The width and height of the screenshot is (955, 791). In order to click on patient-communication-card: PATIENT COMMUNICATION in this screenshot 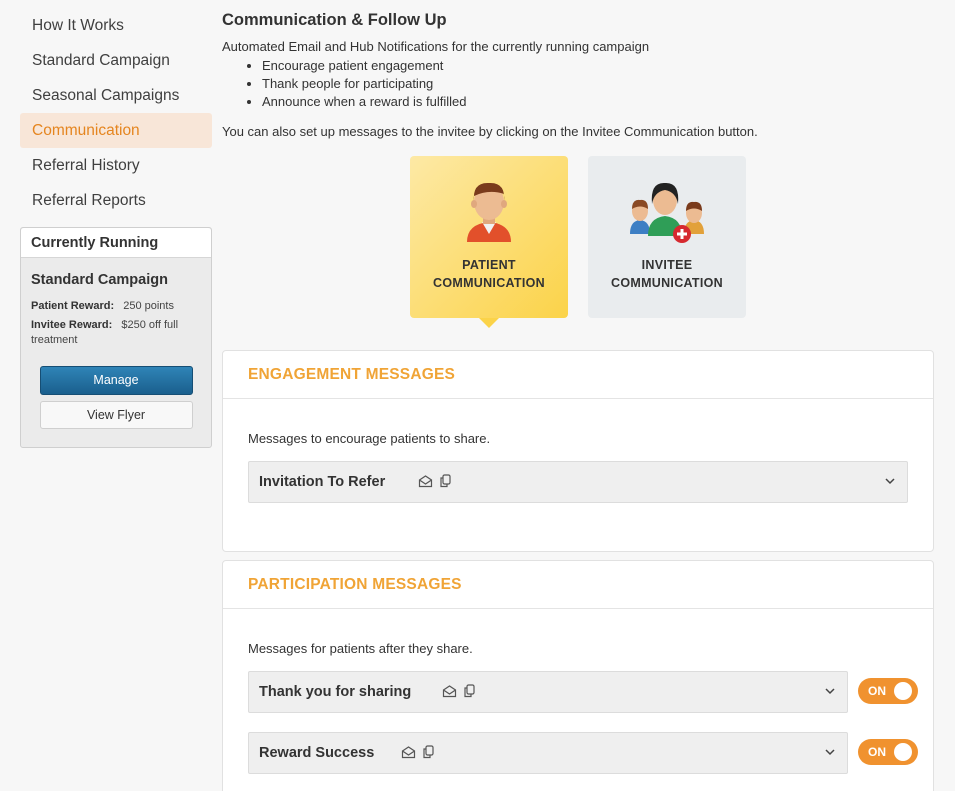, I will do `click(489, 242)`.